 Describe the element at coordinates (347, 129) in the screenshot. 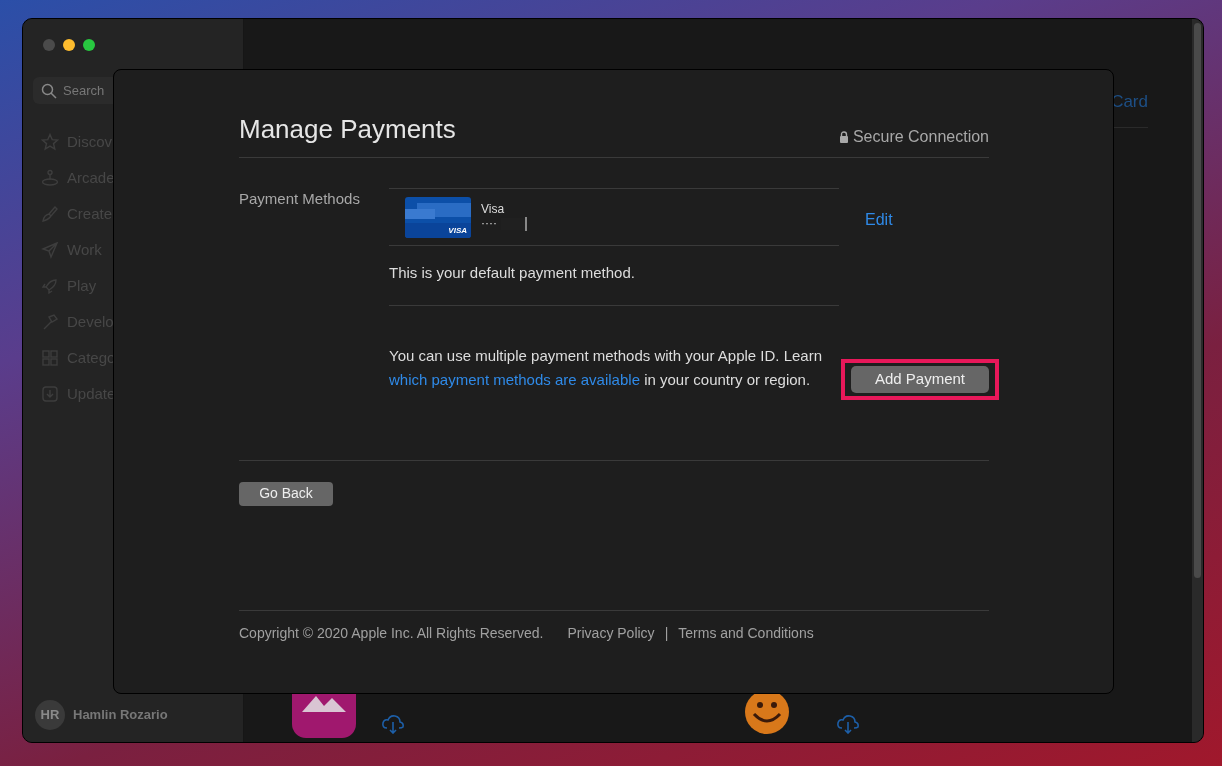

I see `dialog-title: Manage Payments` at that location.